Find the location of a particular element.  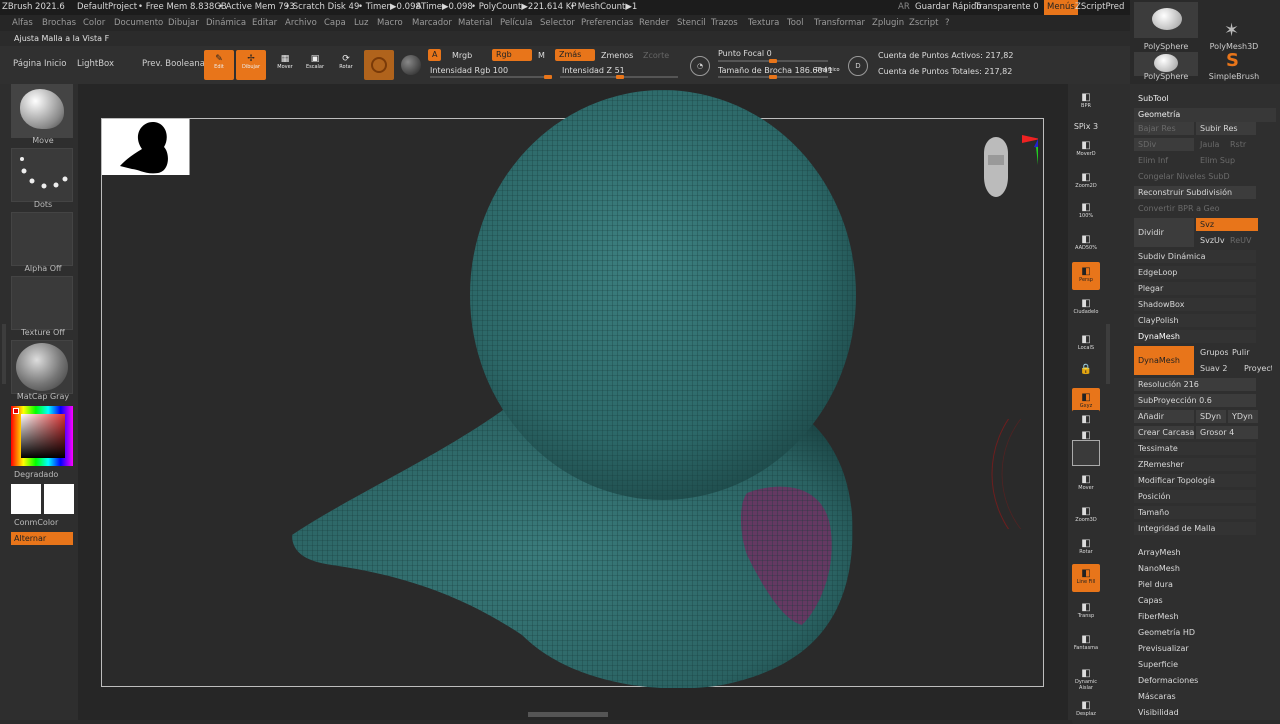

zremesher-subpalette: ZRemesher is located at coordinates (1195, 464).